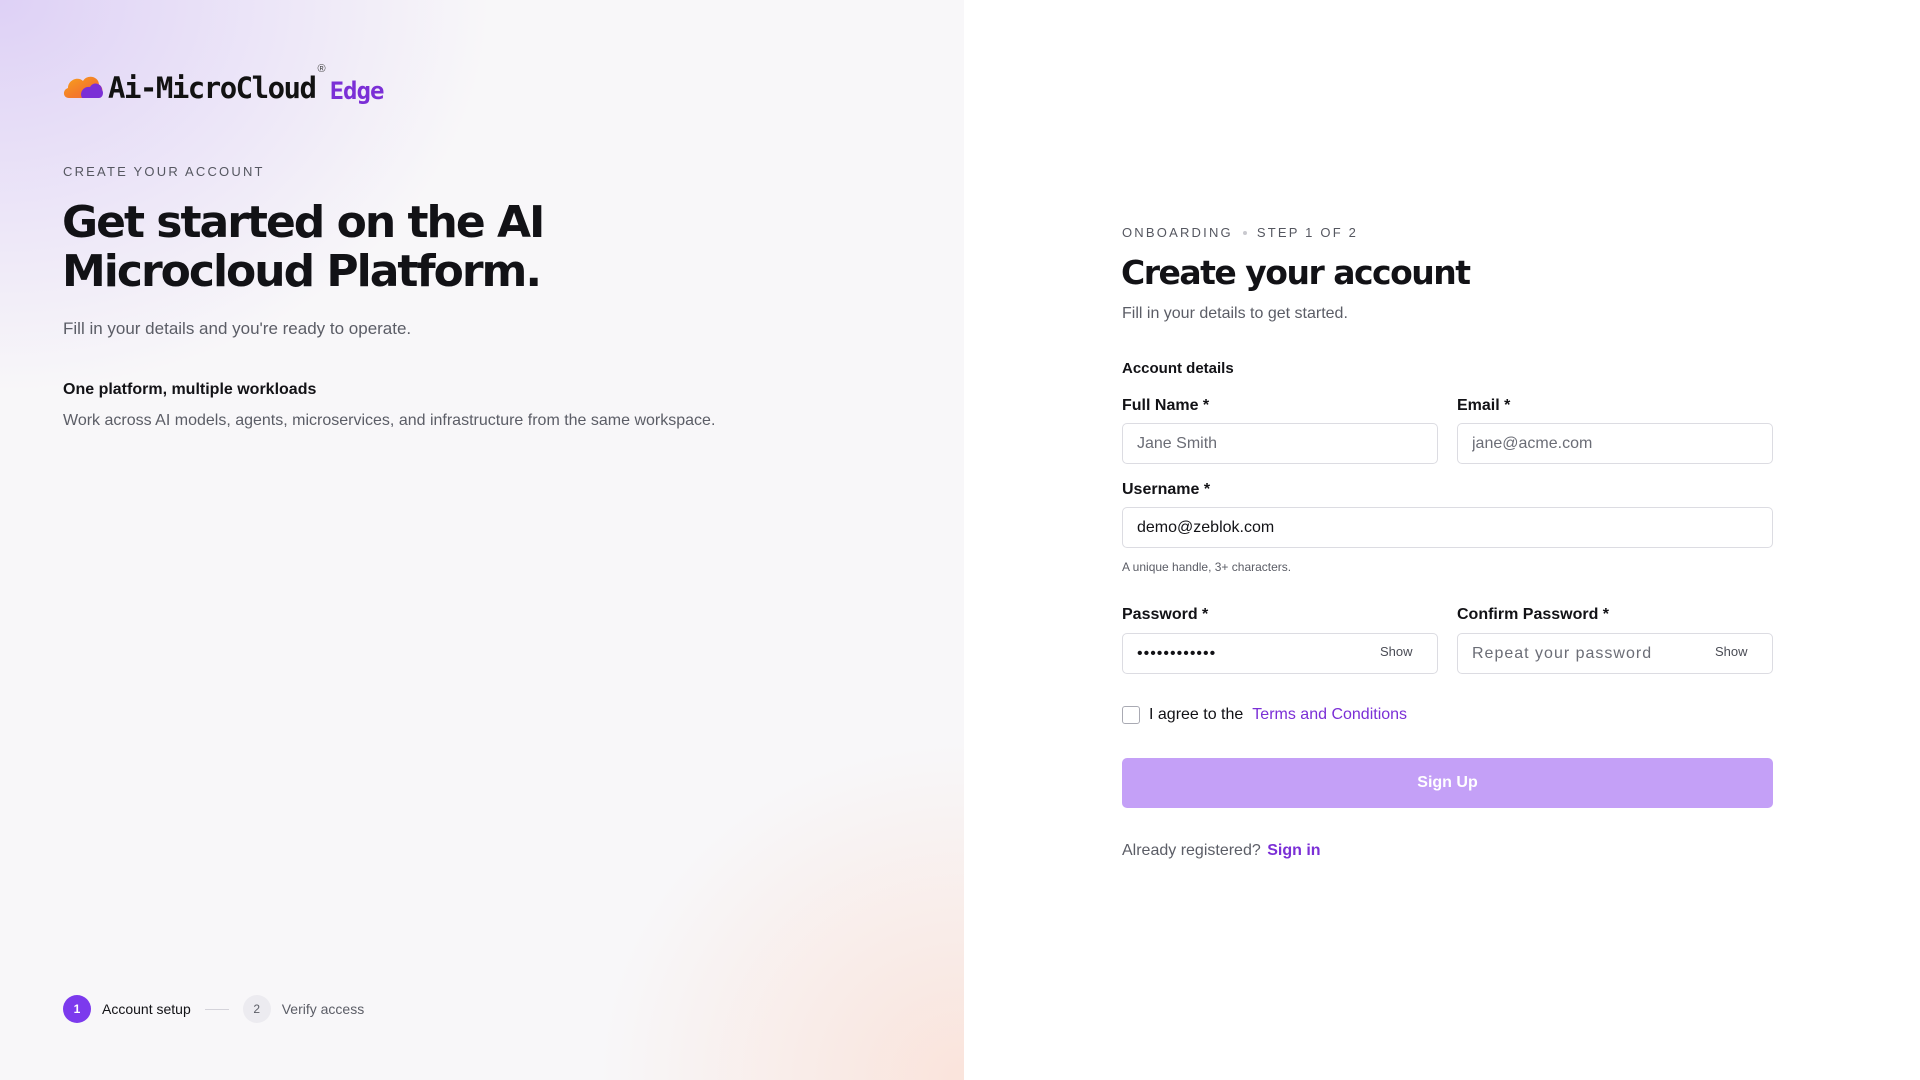 The height and width of the screenshot is (1080, 1920). What do you see at coordinates (146, 1009) in the screenshot?
I see `step-1-label: Account setup` at bounding box center [146, 1009].